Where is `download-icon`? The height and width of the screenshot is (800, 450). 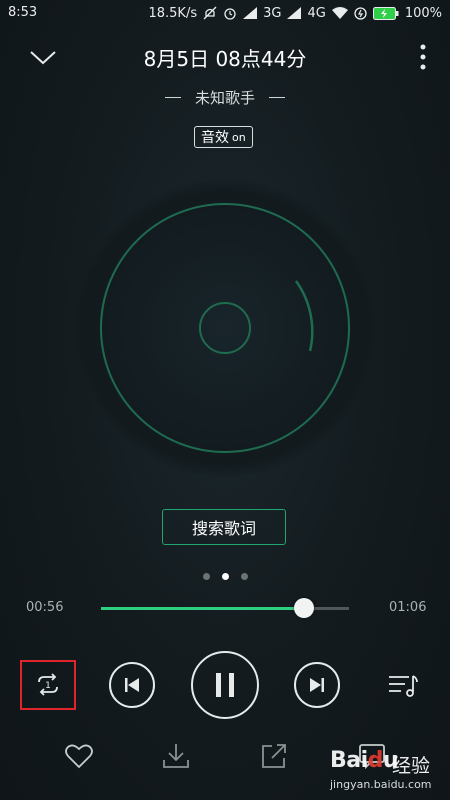 download-icon is located at coordinates (176, 756).